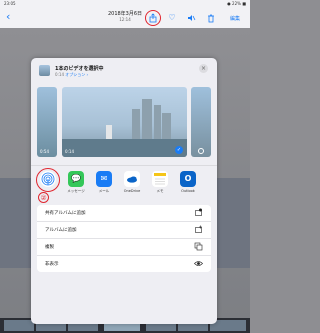 This screenshot has height=333, width=320. I want to click on preview-left: 0:54, so click(47, 122).